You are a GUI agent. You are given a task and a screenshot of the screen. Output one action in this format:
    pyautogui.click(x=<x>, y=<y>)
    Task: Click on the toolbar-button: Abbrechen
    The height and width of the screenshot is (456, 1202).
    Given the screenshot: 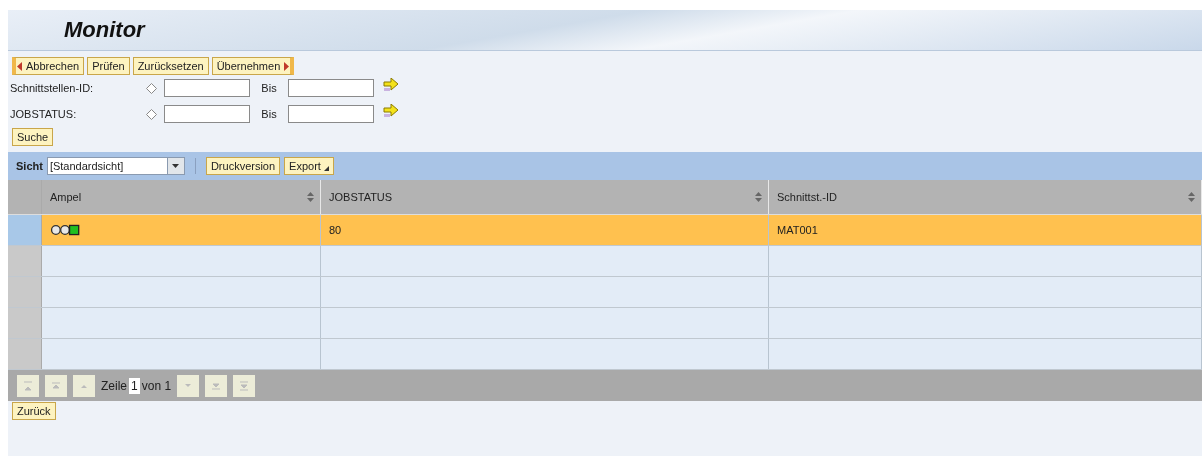 What is the action you would take?
    pyautogui.click(x=48, y=66)
    